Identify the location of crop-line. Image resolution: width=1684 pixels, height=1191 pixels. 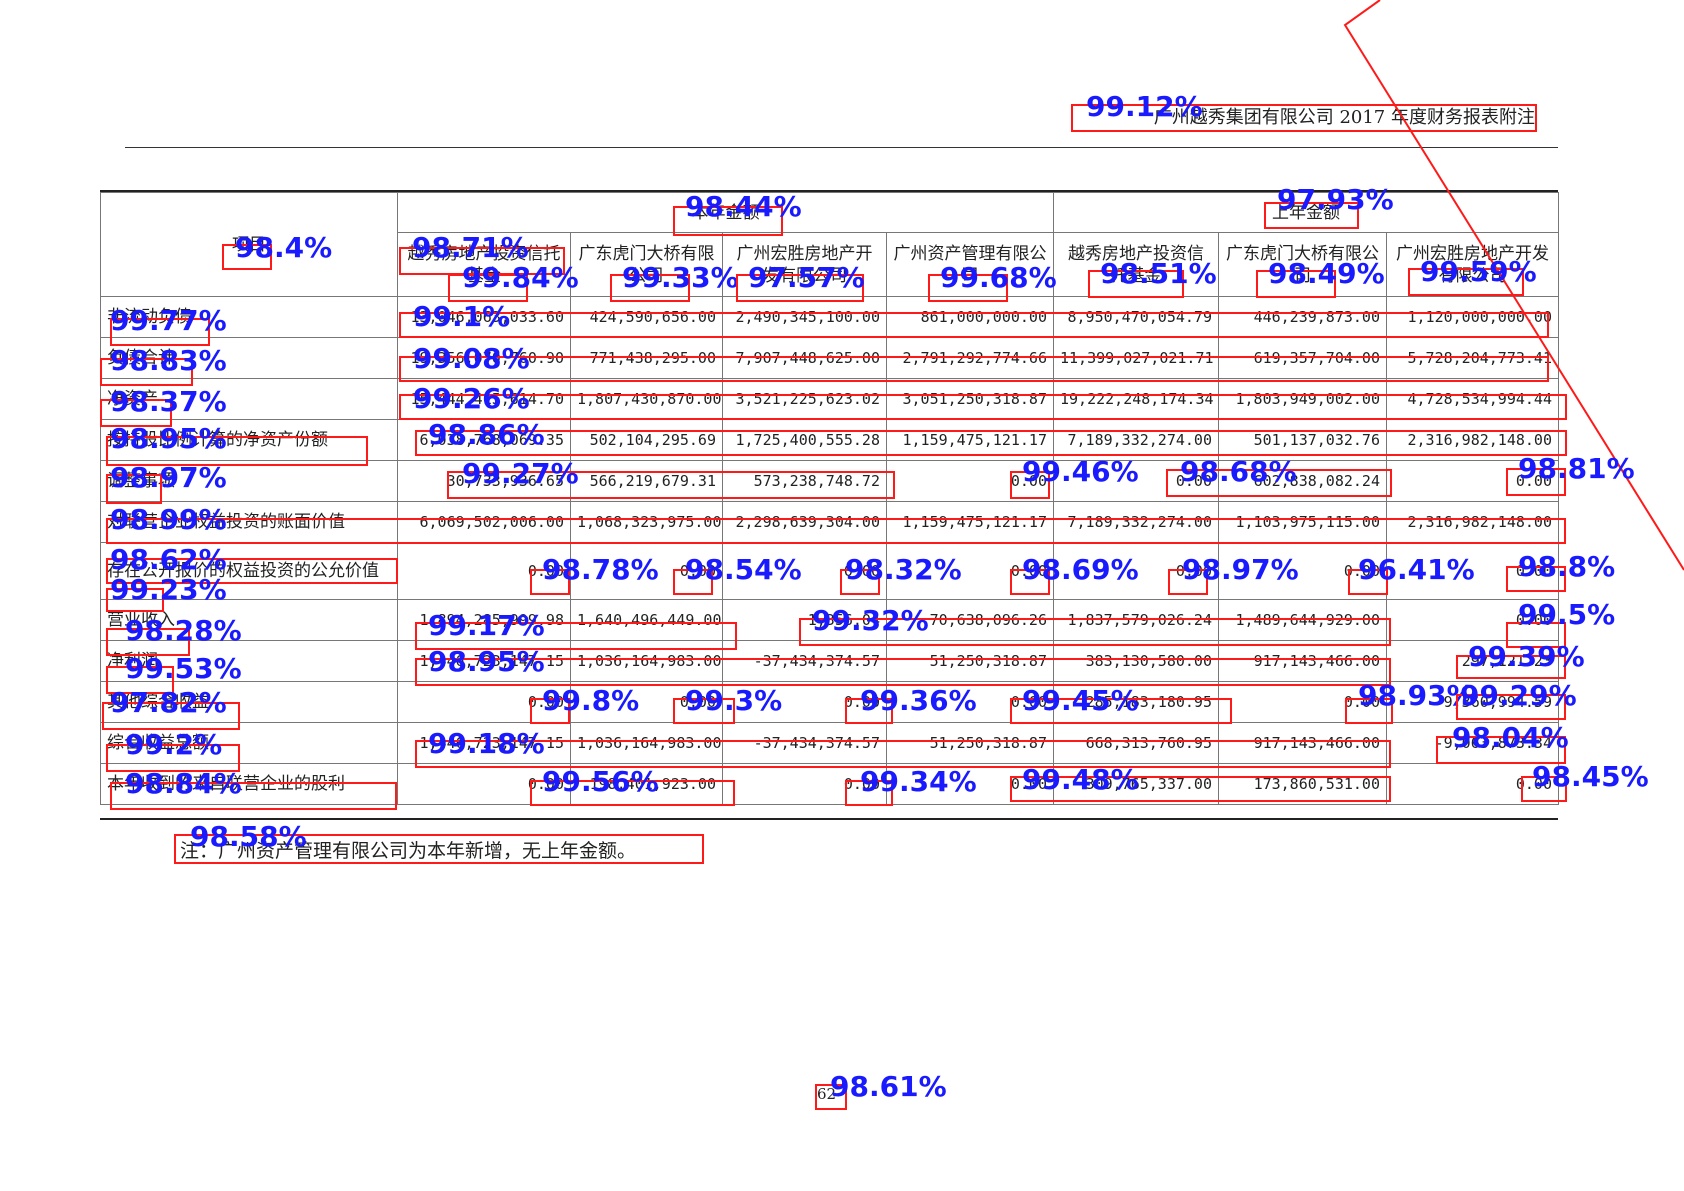
(1513, 285).